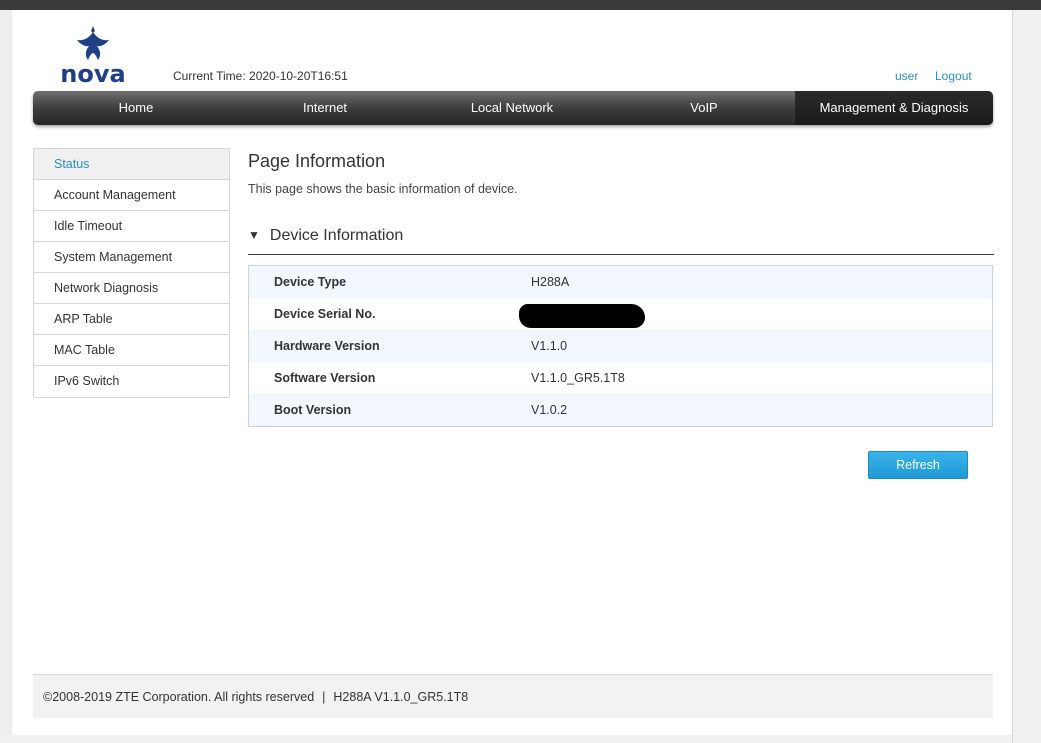  What do you see at coordinates (620, 282) in the screenshot?
I see `table-row: Device Type H288A` at bounding box center [620, 282].